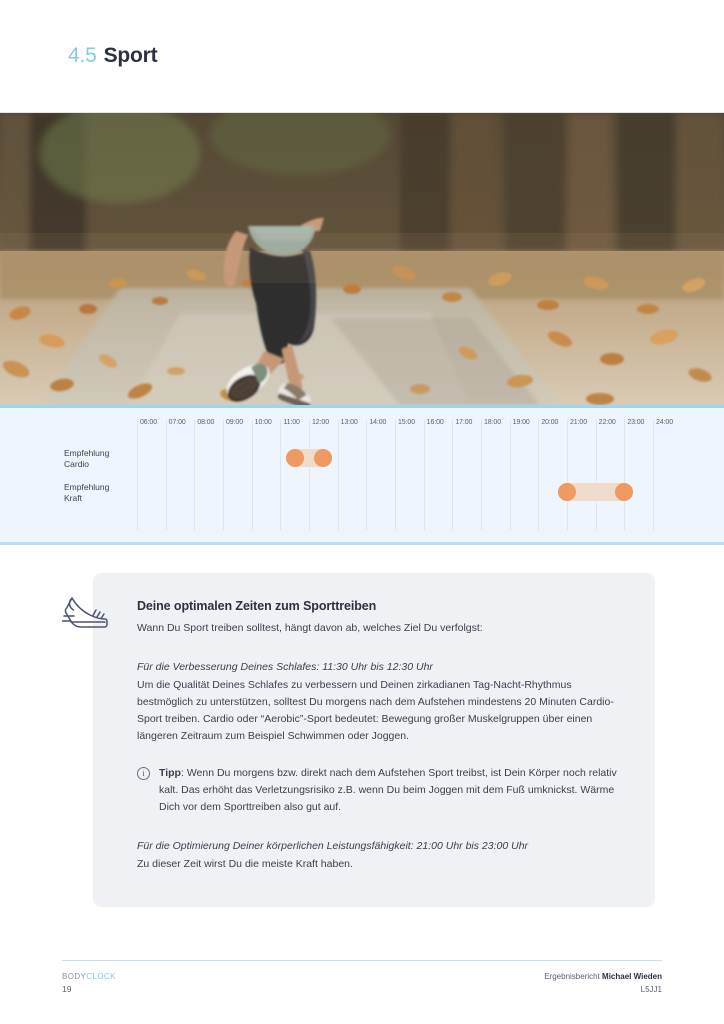 This screenshot has height=1024, width=724. Describe the element at coordinates (101, 976) in the screenshot. I see `brand-clock: CLOCK` at that location.